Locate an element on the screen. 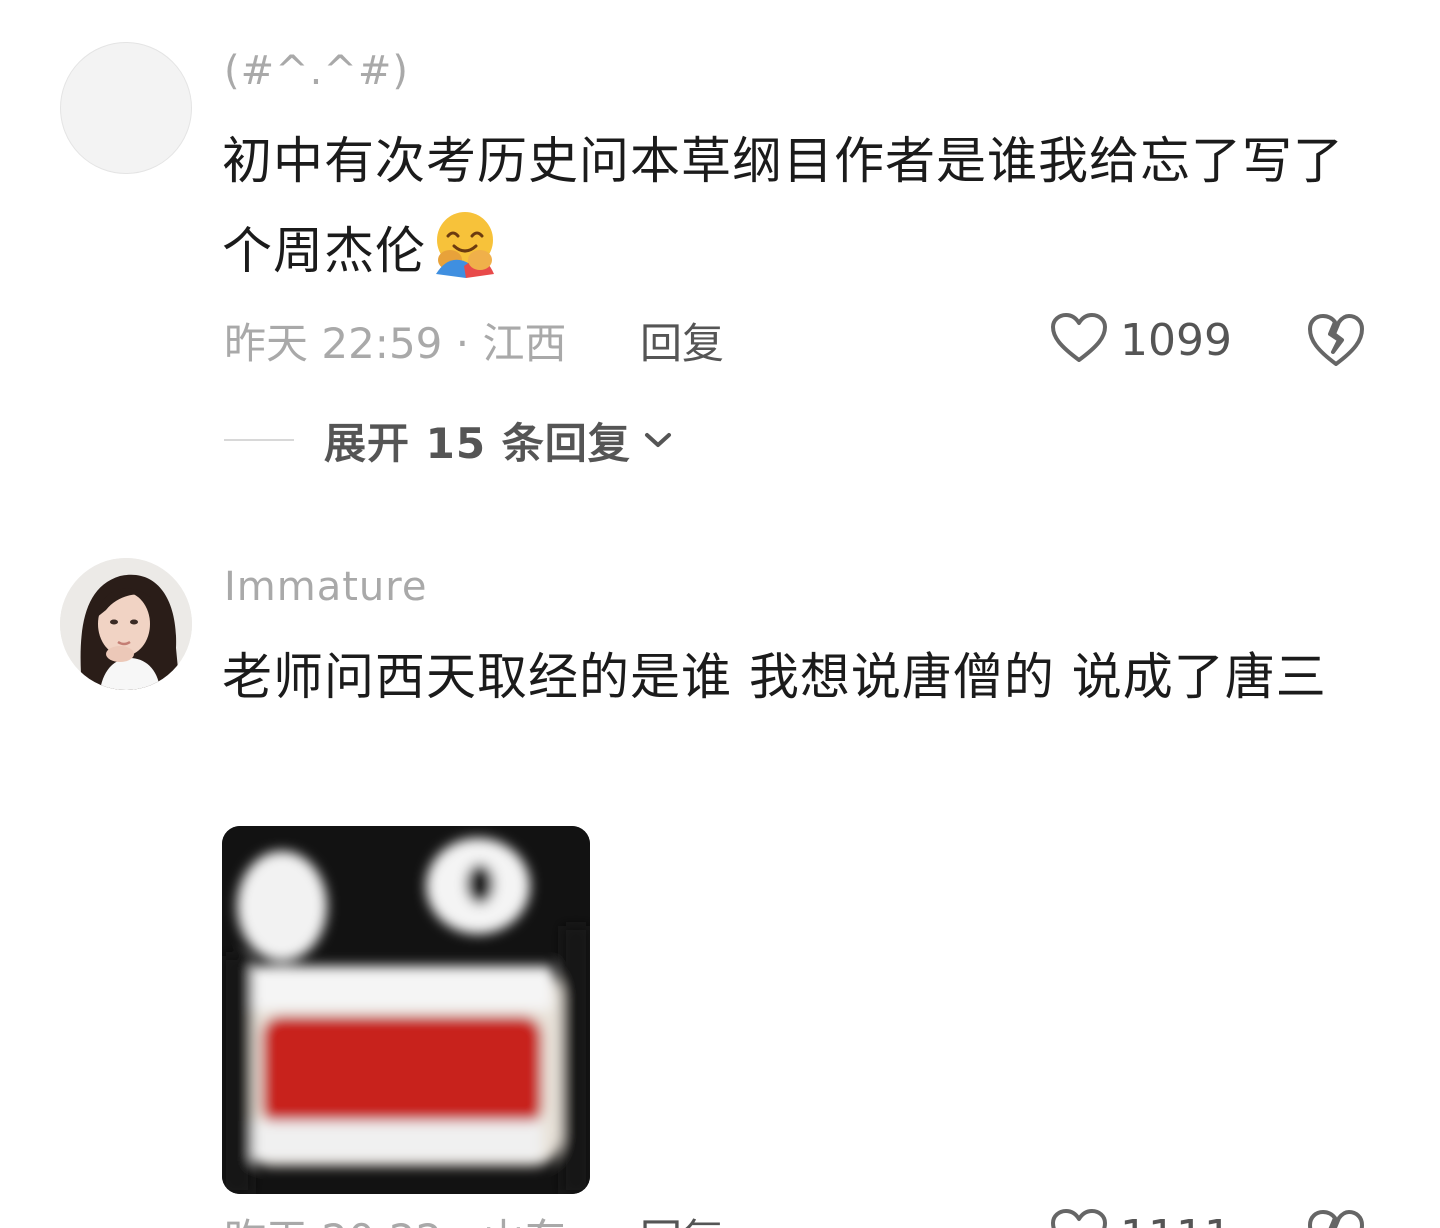 The height and width of the screenshot is (1228, 1440). like-button: 1111 is located at coordinates (1141, 1218).